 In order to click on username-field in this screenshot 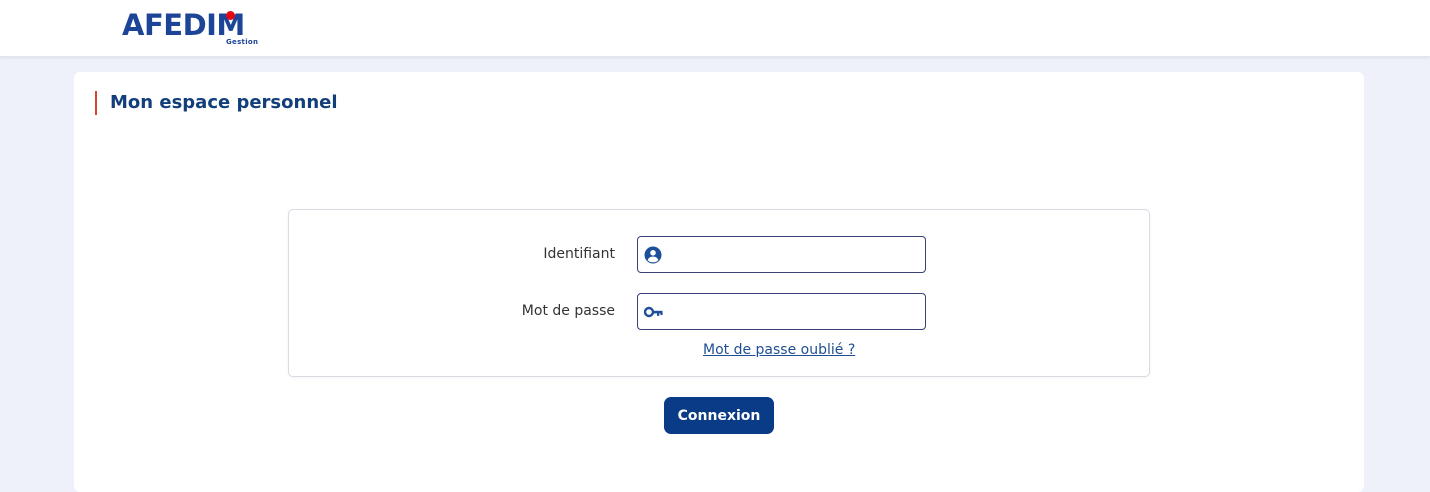, I will do `click(781, 254)`.